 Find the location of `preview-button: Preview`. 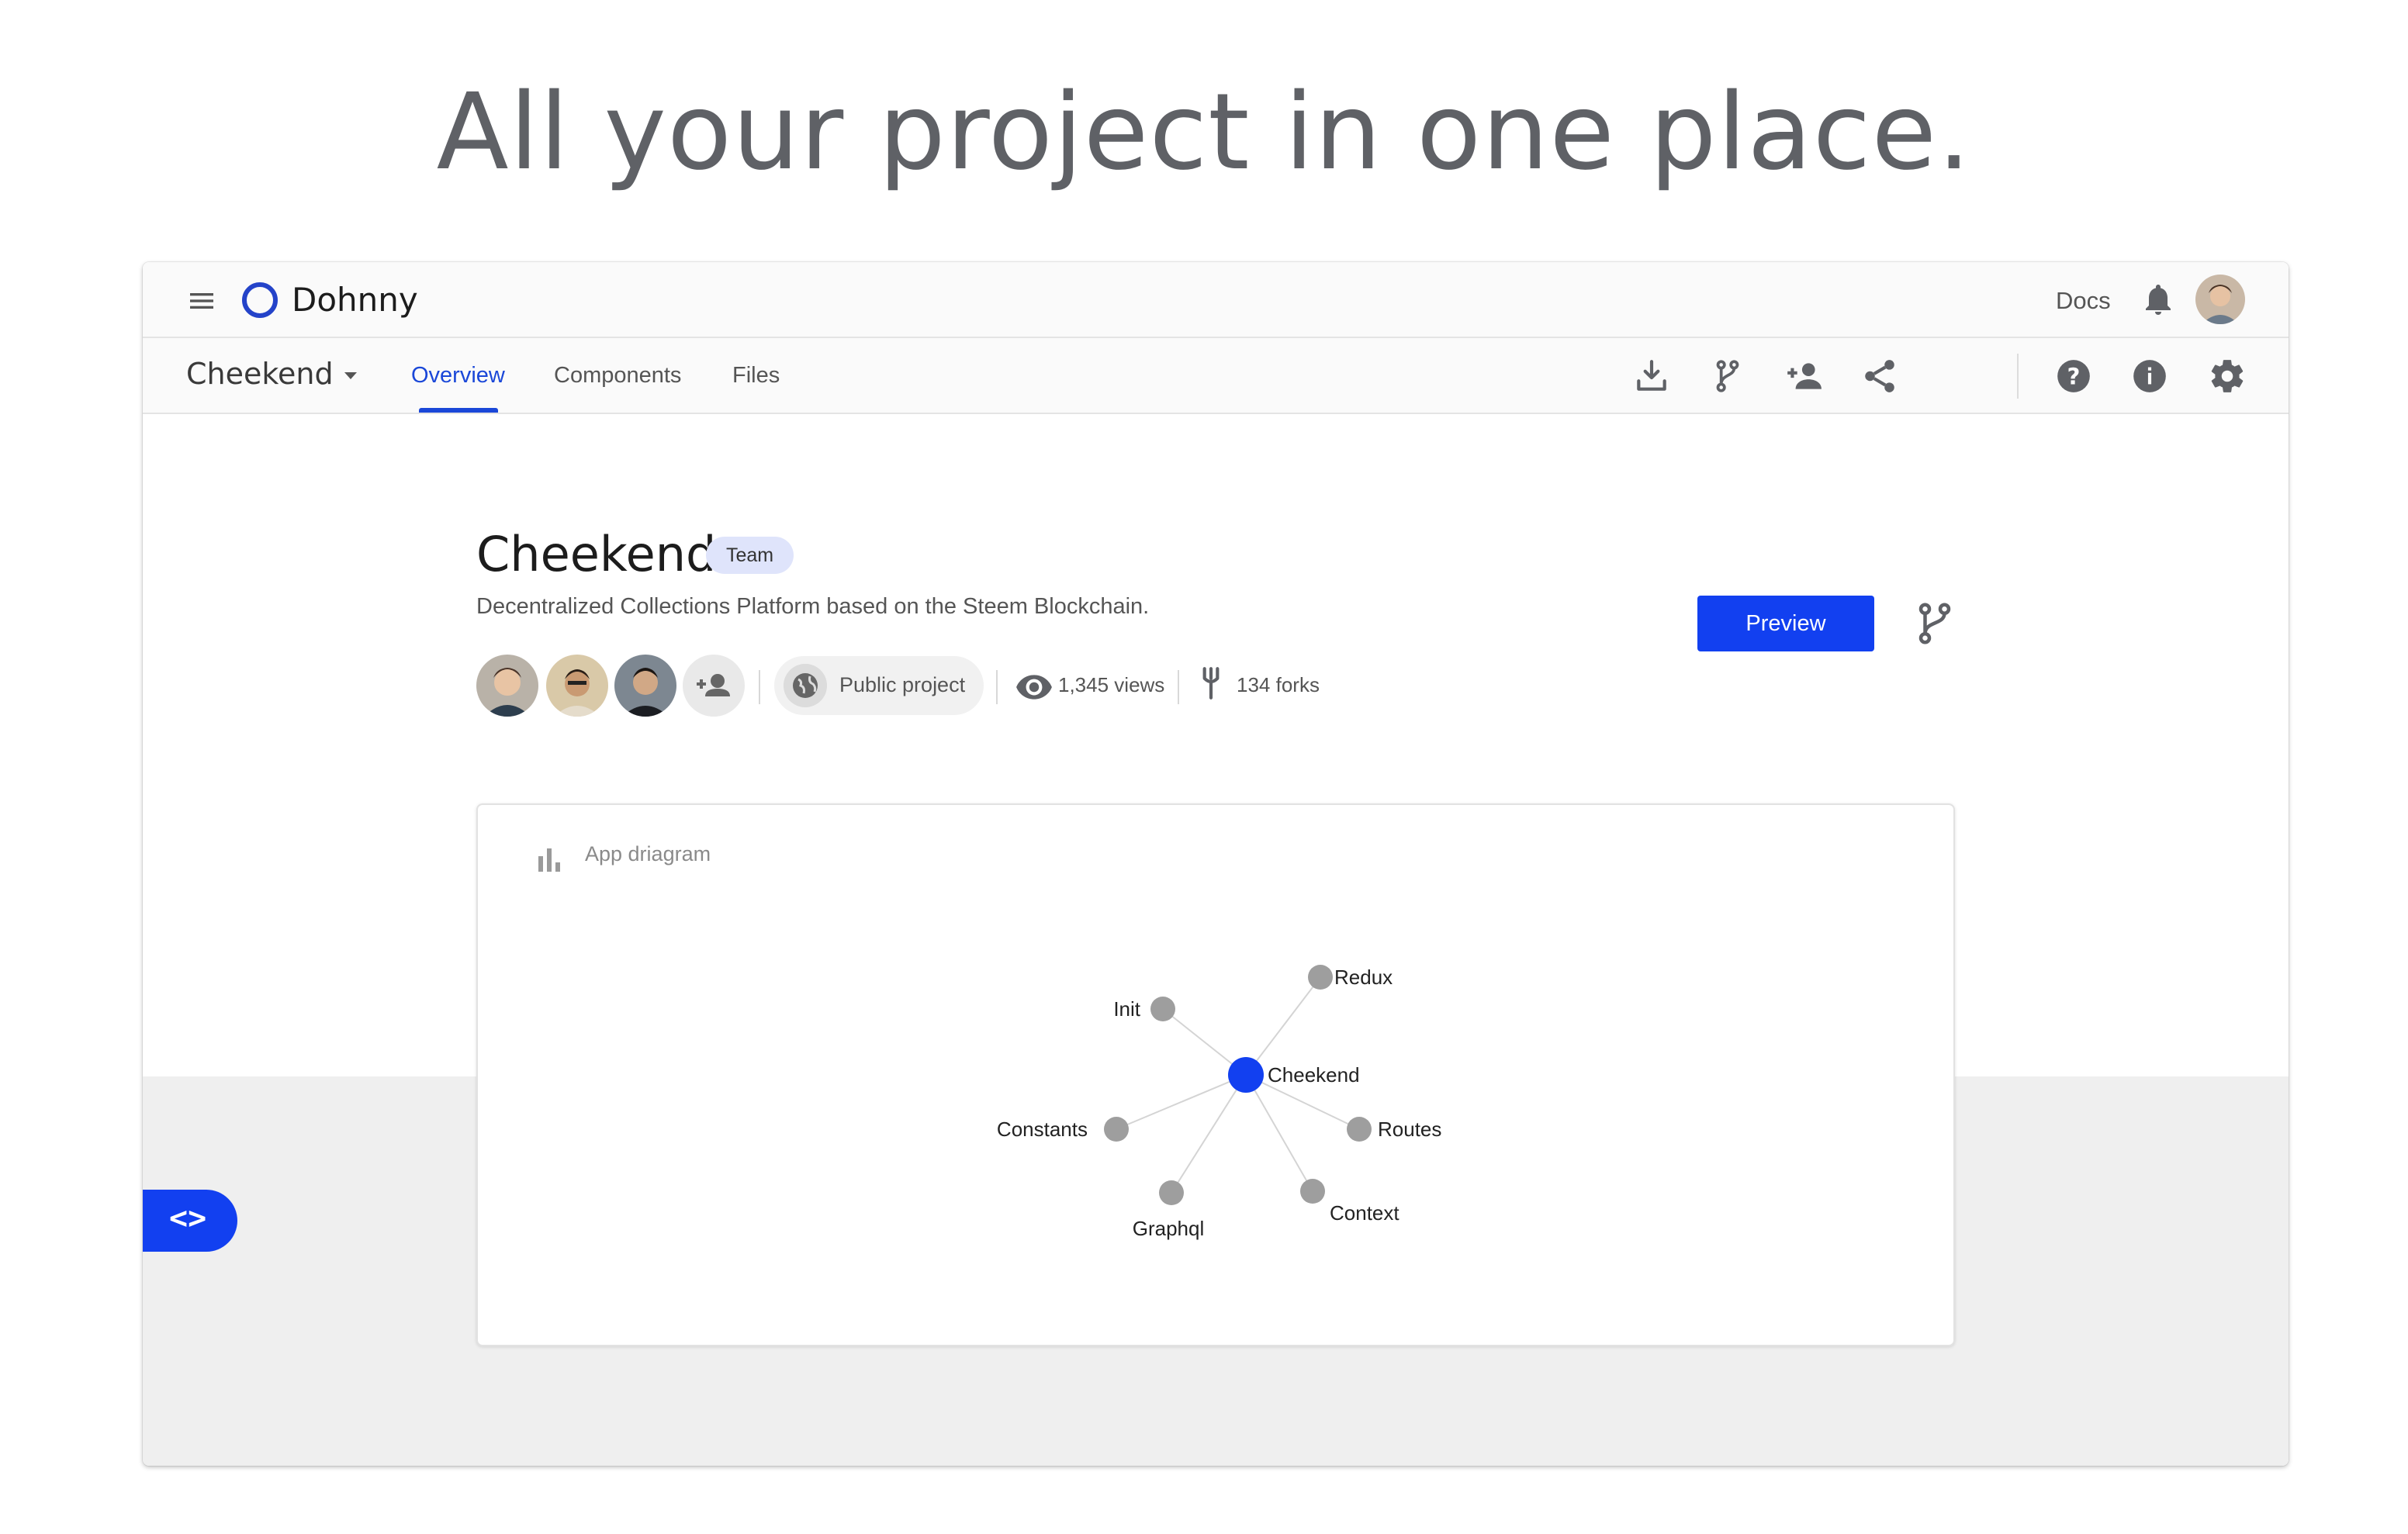

preview-button: Preview is located at coordinates (1786, 623).